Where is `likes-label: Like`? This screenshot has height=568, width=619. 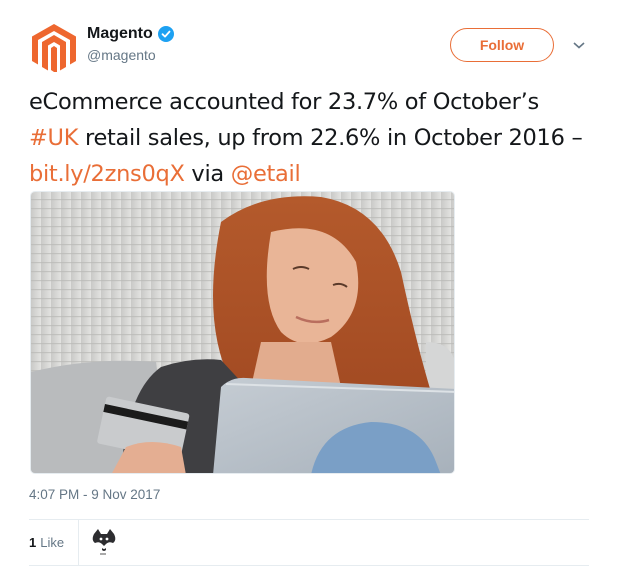 likes-label: Like is located at coordinates (52, 542).